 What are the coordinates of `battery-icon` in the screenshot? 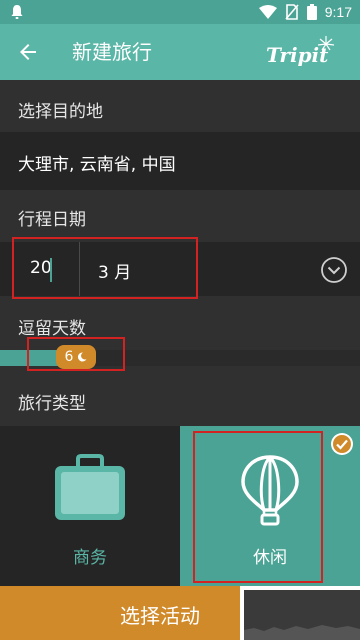 It's located at (311, 12).